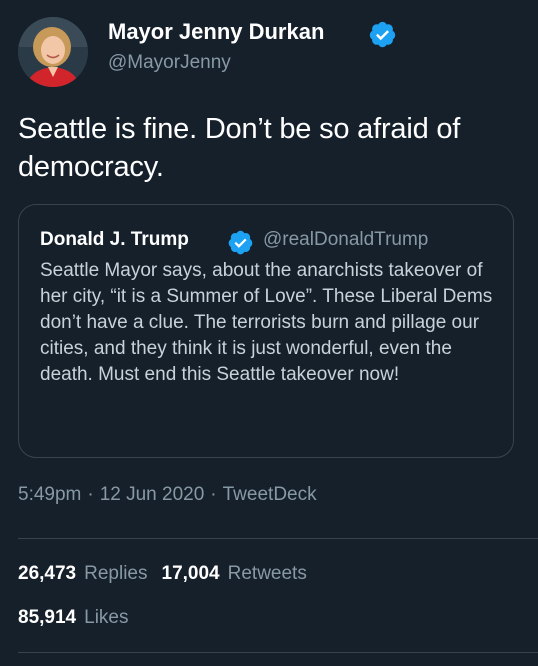  I want to click on likes-stat: 85,914 Likes, so click(73, 617).